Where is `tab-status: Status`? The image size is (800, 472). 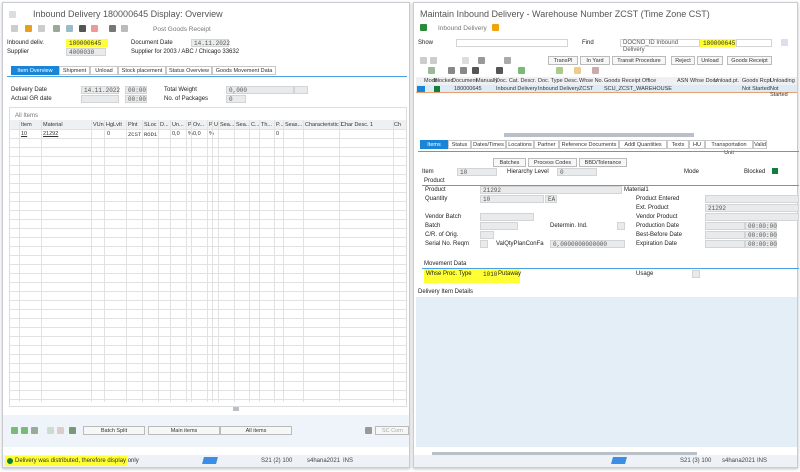 tab-status: Status is located at coordinates (459, 144).